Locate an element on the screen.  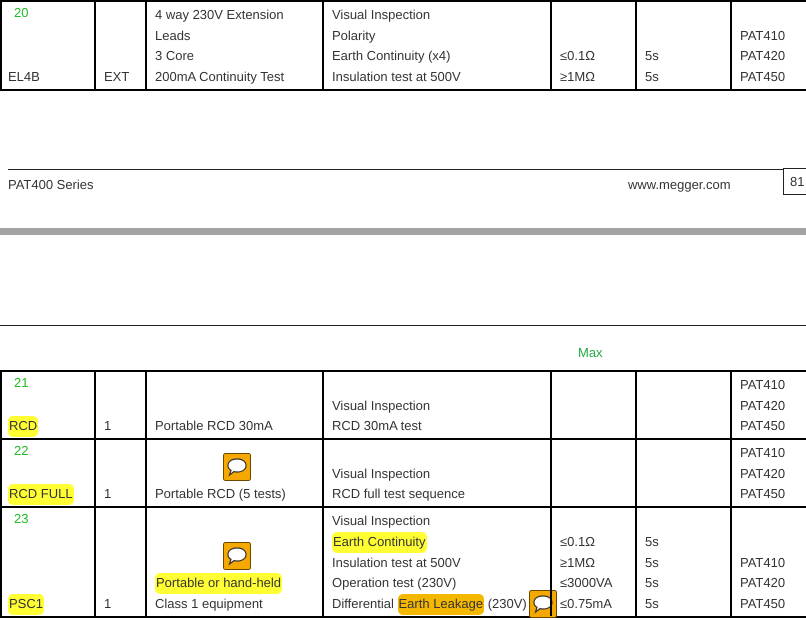
table-cell-text: ≤0.75mA is located at coordinates (586, 603).